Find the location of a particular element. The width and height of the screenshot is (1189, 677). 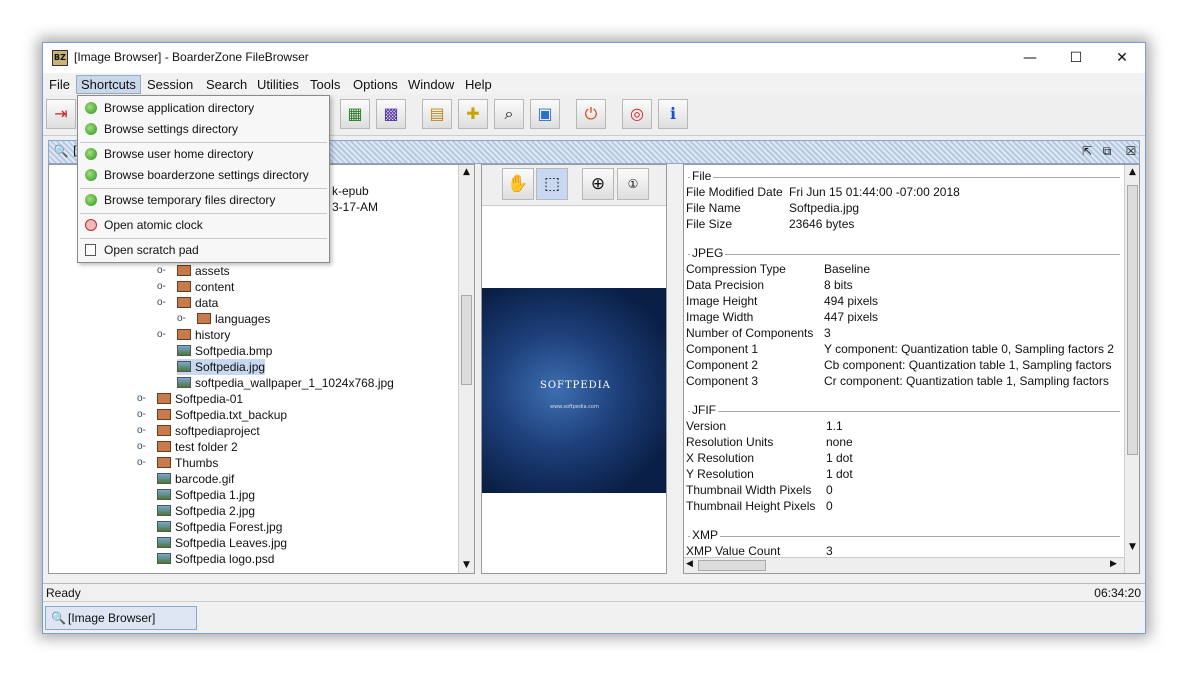

menu-window: Window is located at coordinates (431, 84).